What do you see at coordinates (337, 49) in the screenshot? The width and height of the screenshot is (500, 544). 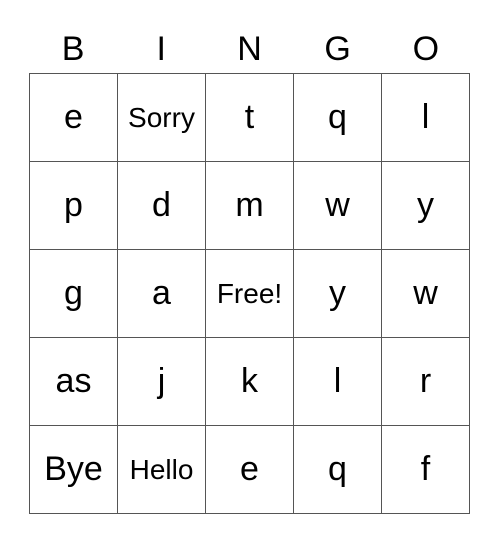 I see `header-letter-g: G` at bounding box center [337, 49].